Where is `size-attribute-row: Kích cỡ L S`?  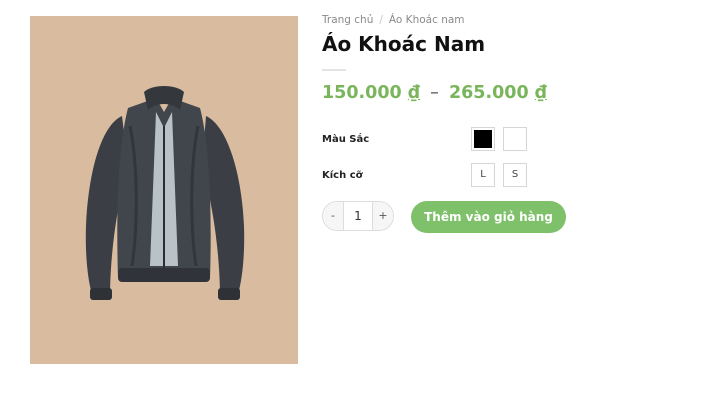
size-attribute-row: Kích cỡ L S is located at coordinates (502, 177).